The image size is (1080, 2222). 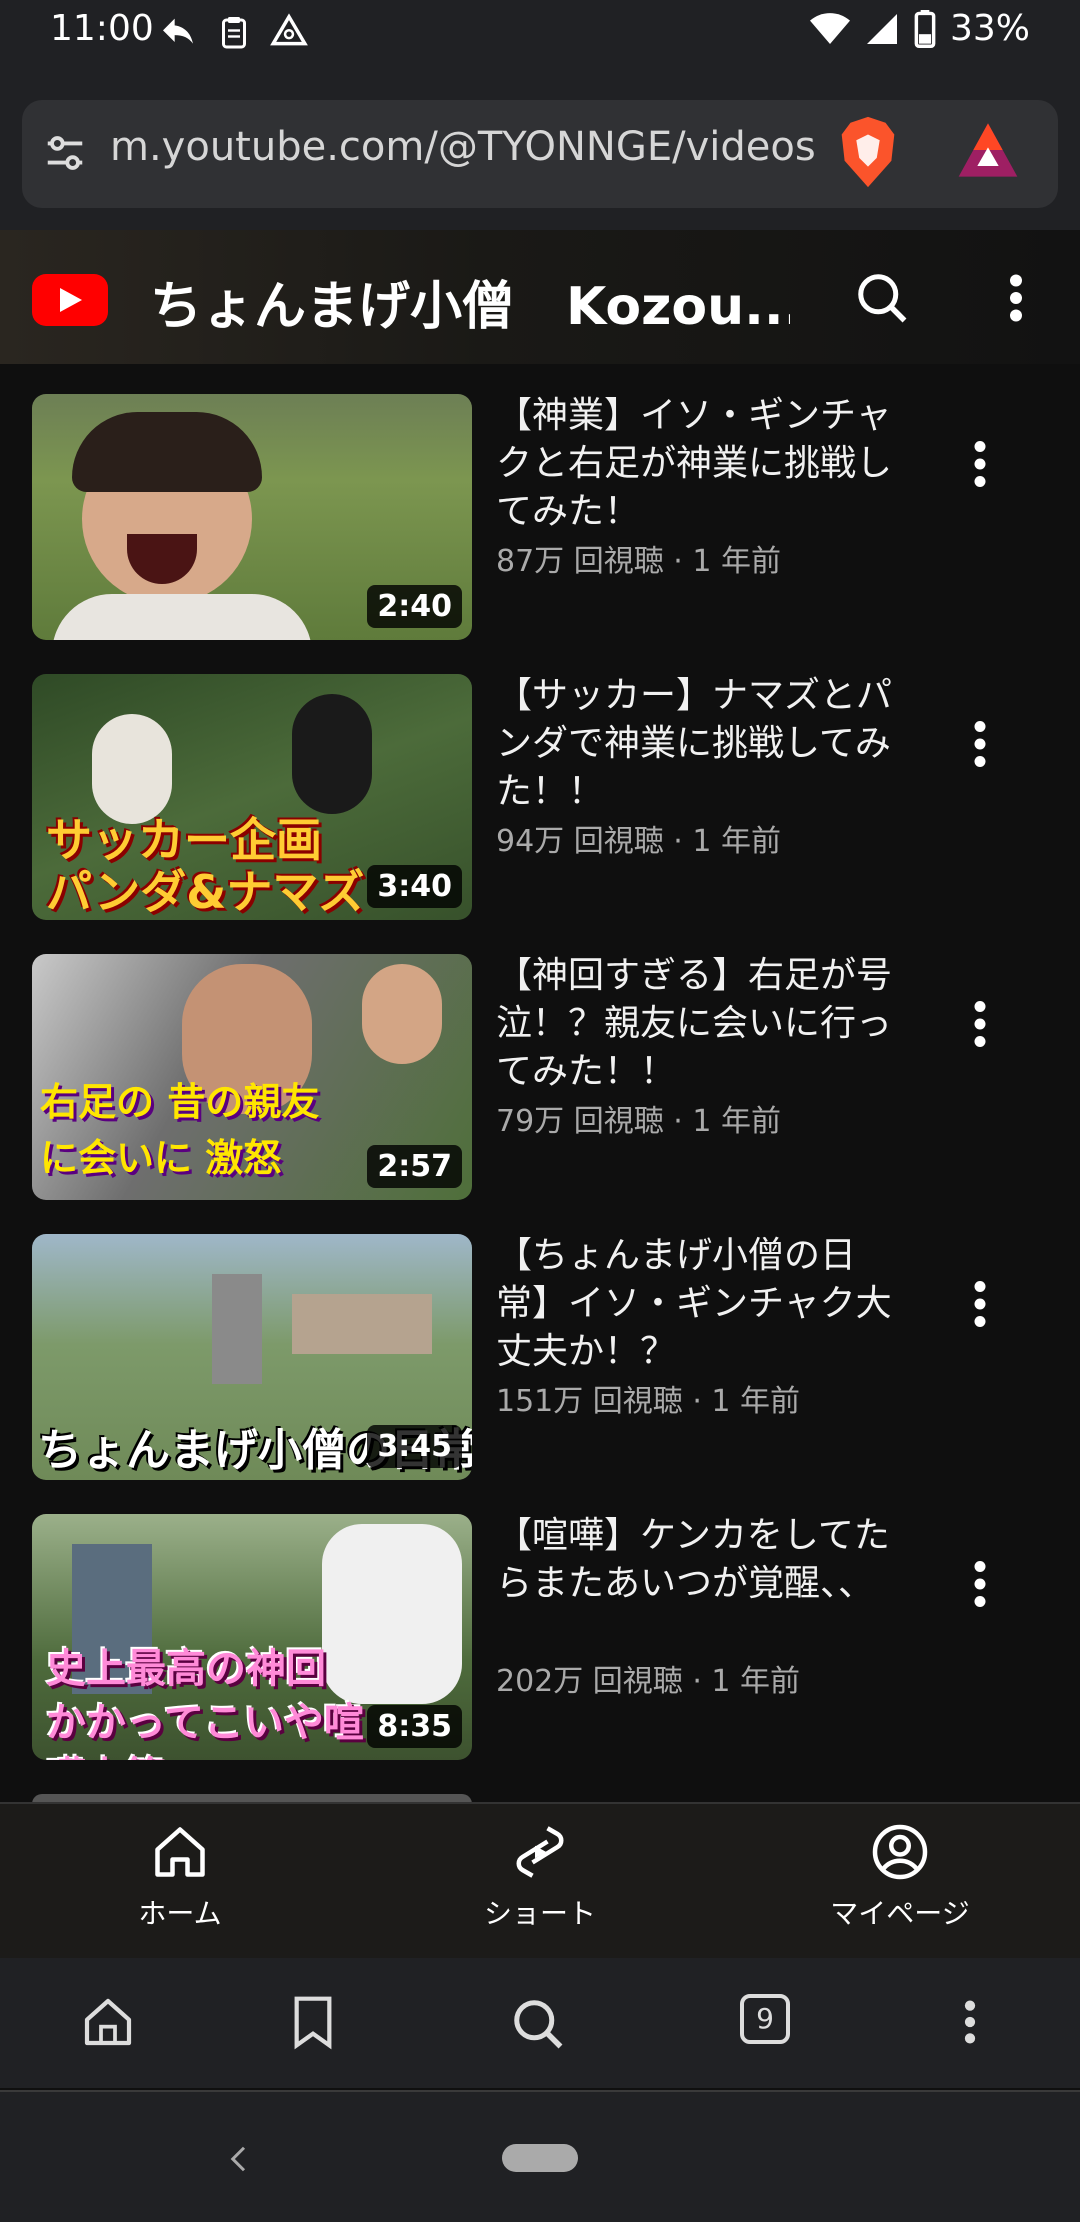 I want to click on nav-home-label: ホーム, so click(x=180, y=1913).